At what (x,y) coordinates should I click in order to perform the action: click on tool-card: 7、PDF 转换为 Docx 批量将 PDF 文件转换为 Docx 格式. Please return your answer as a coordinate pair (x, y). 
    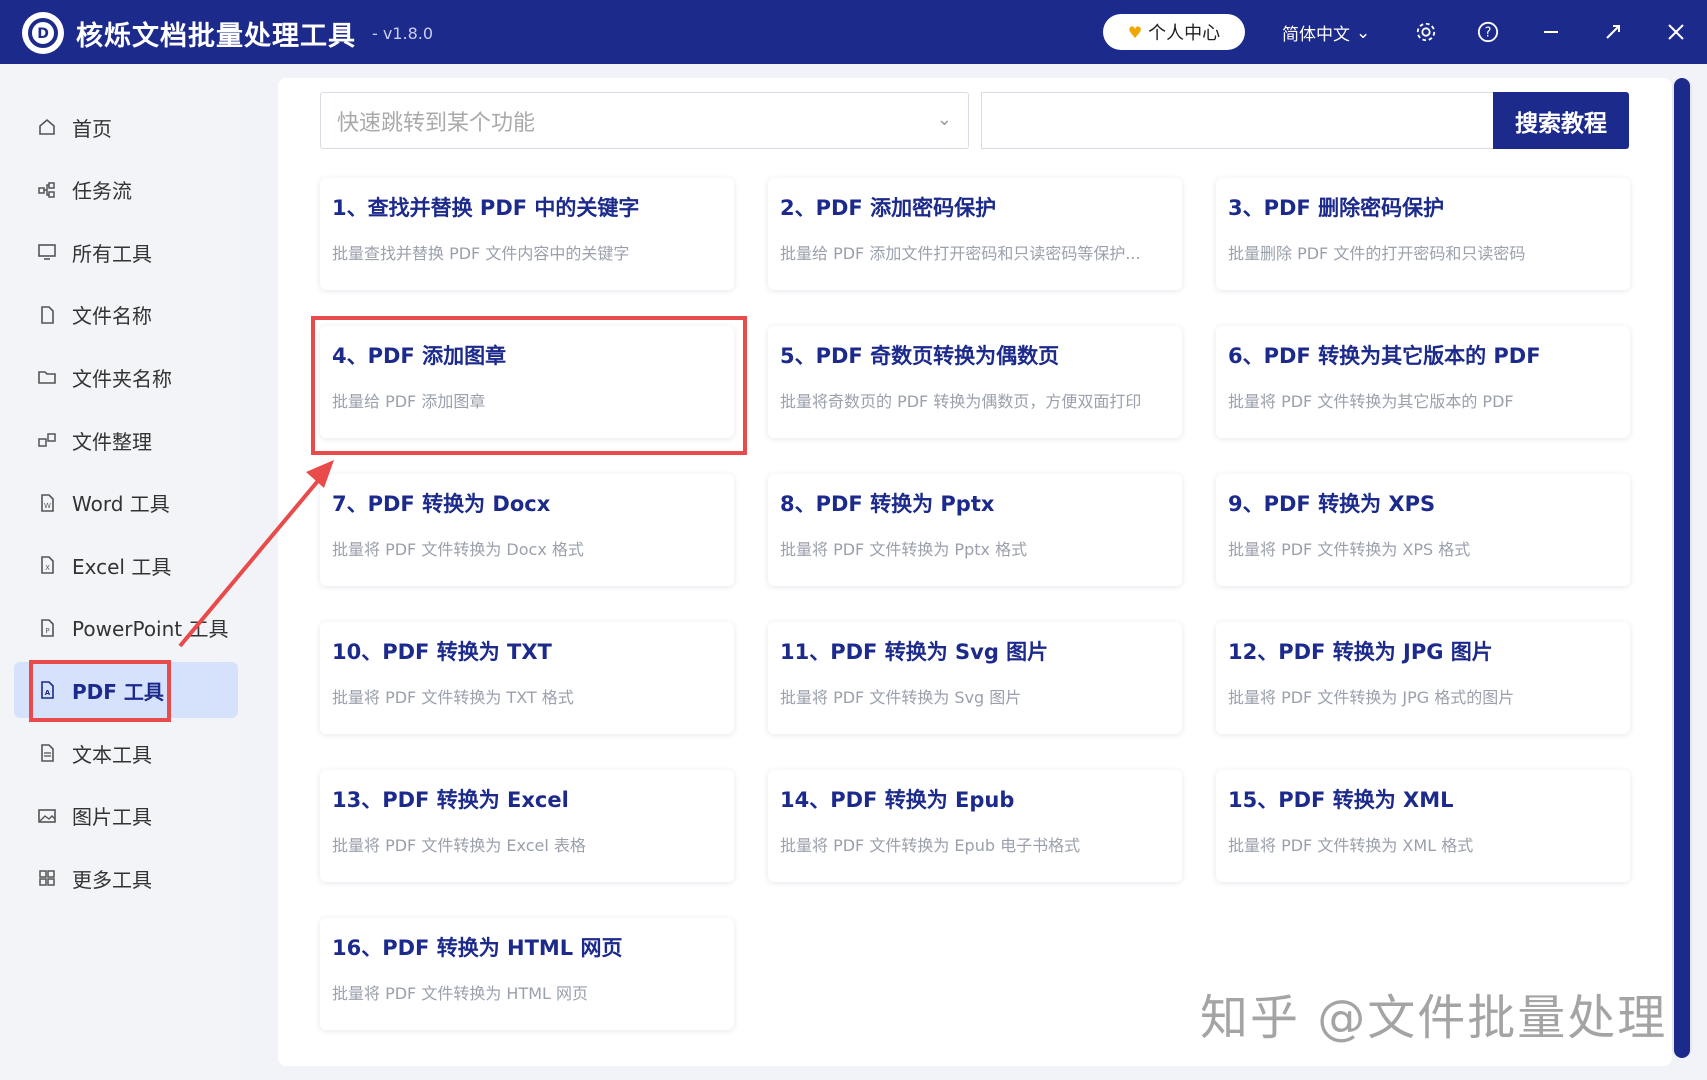
    Looking at the image, I should click on (527, 530).